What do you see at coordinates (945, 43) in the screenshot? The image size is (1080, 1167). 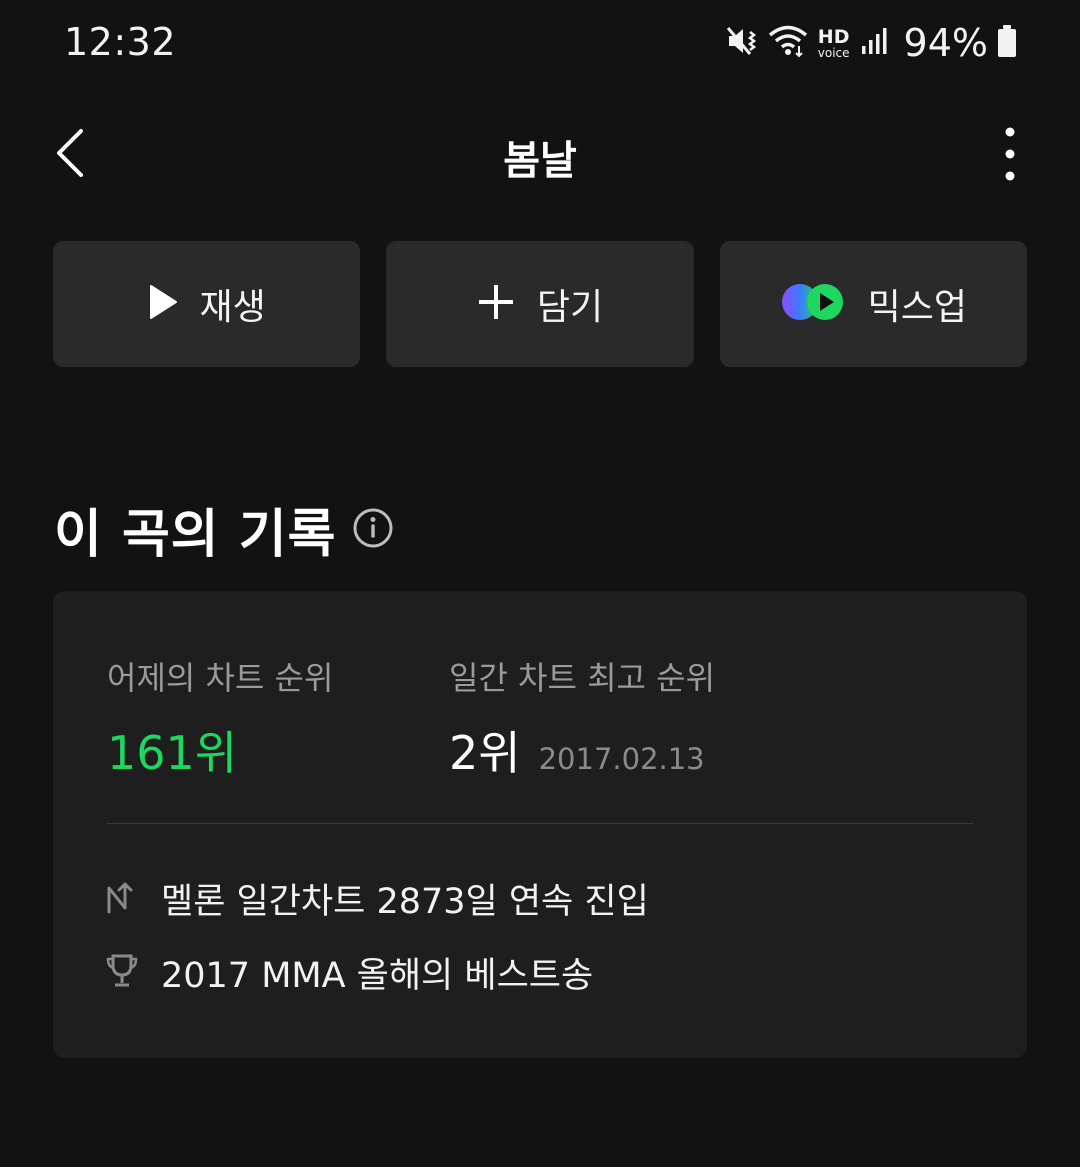 I see `battery-percent: 94%` at bounding box center [945, 43].